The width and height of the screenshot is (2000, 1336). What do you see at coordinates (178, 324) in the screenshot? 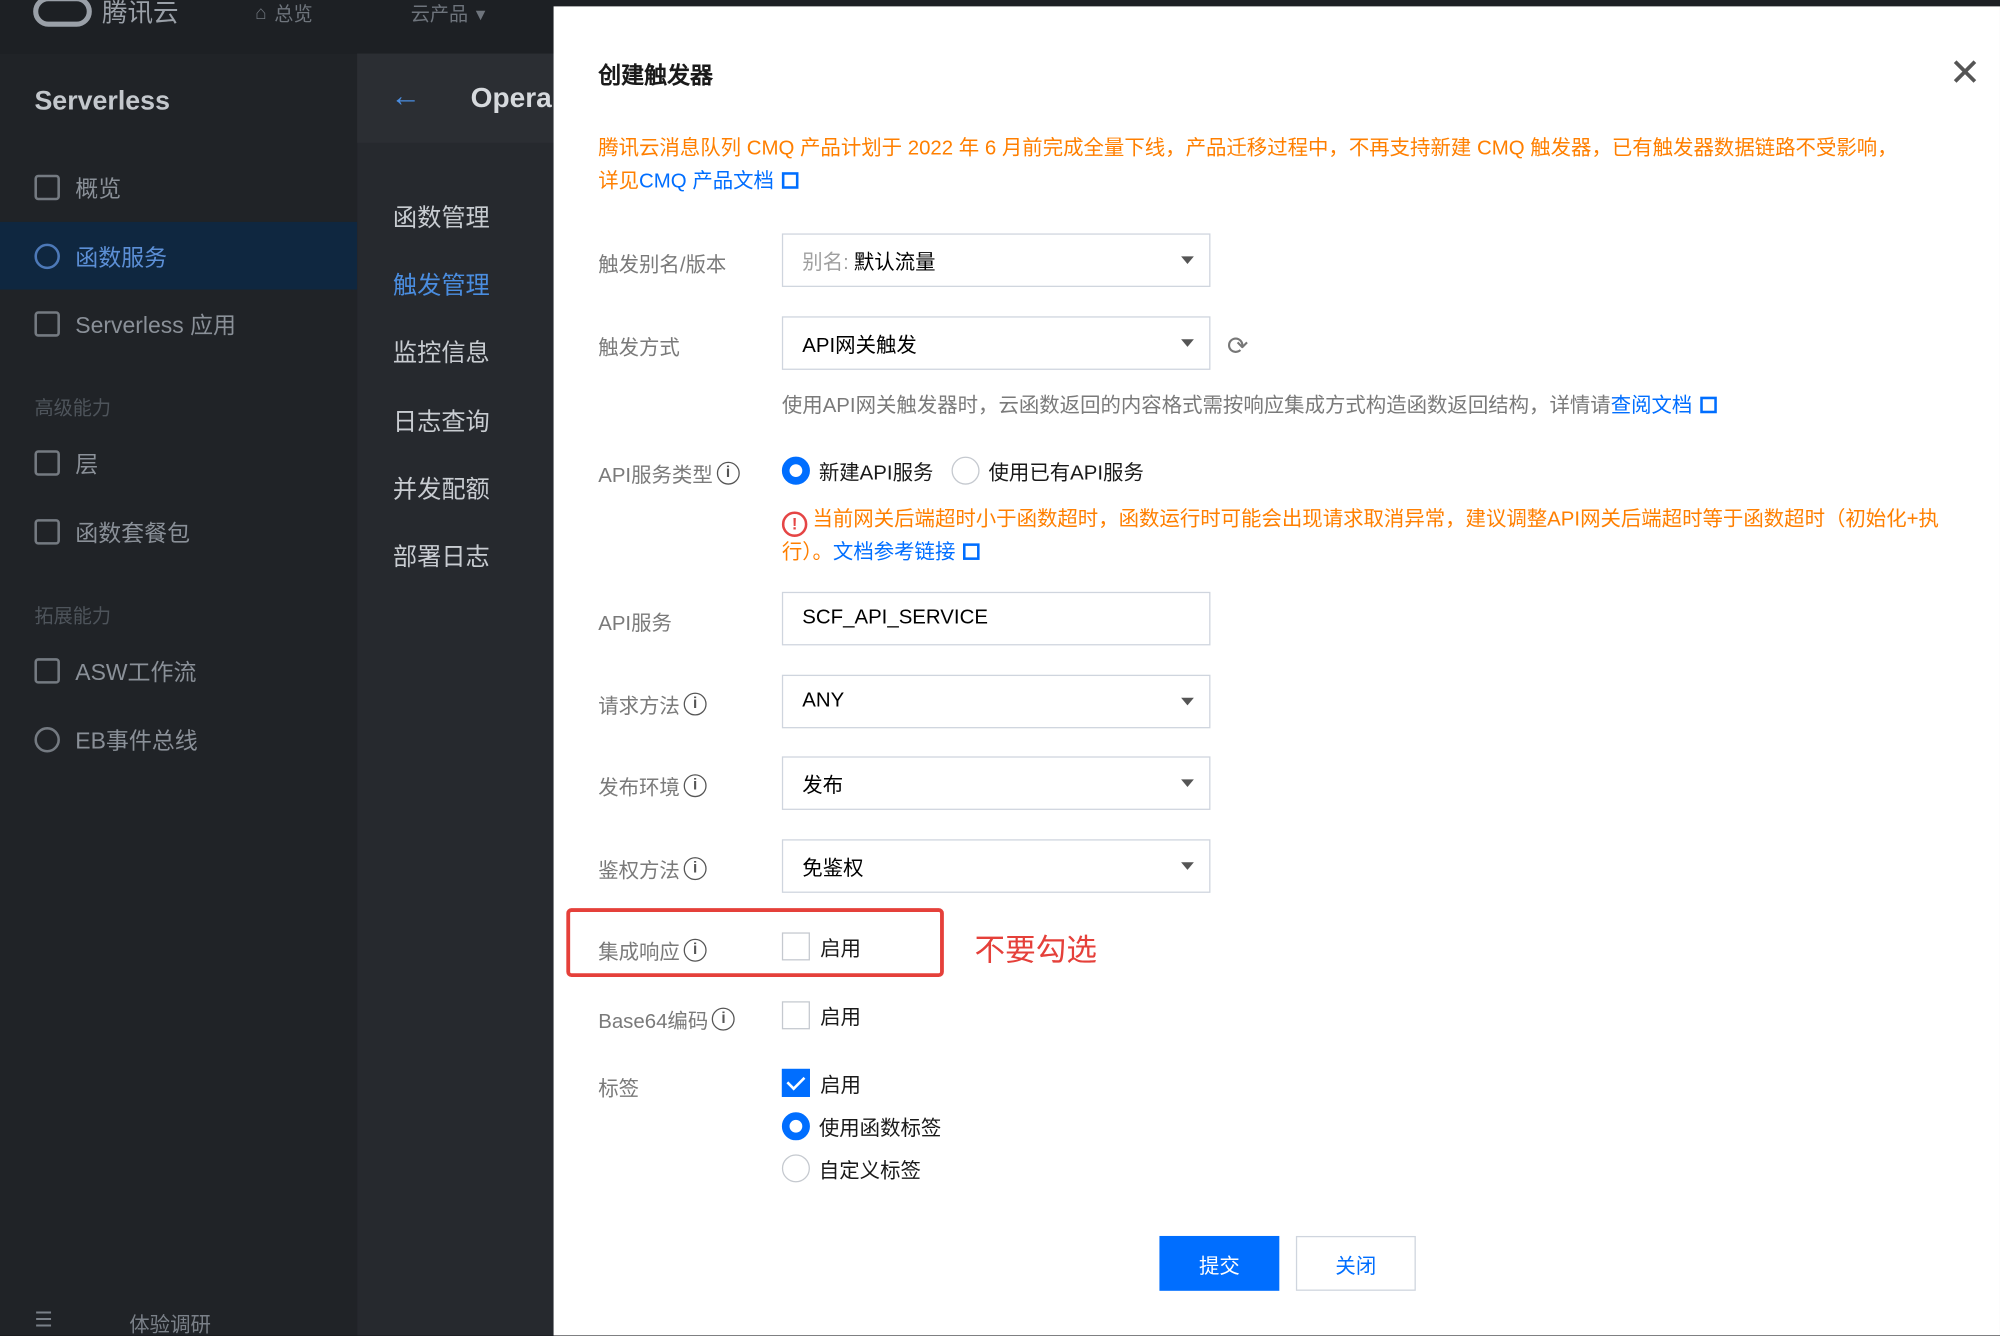
I see `sidebar-item-apps: Serverless 应用` at bounding box center [178, 324].